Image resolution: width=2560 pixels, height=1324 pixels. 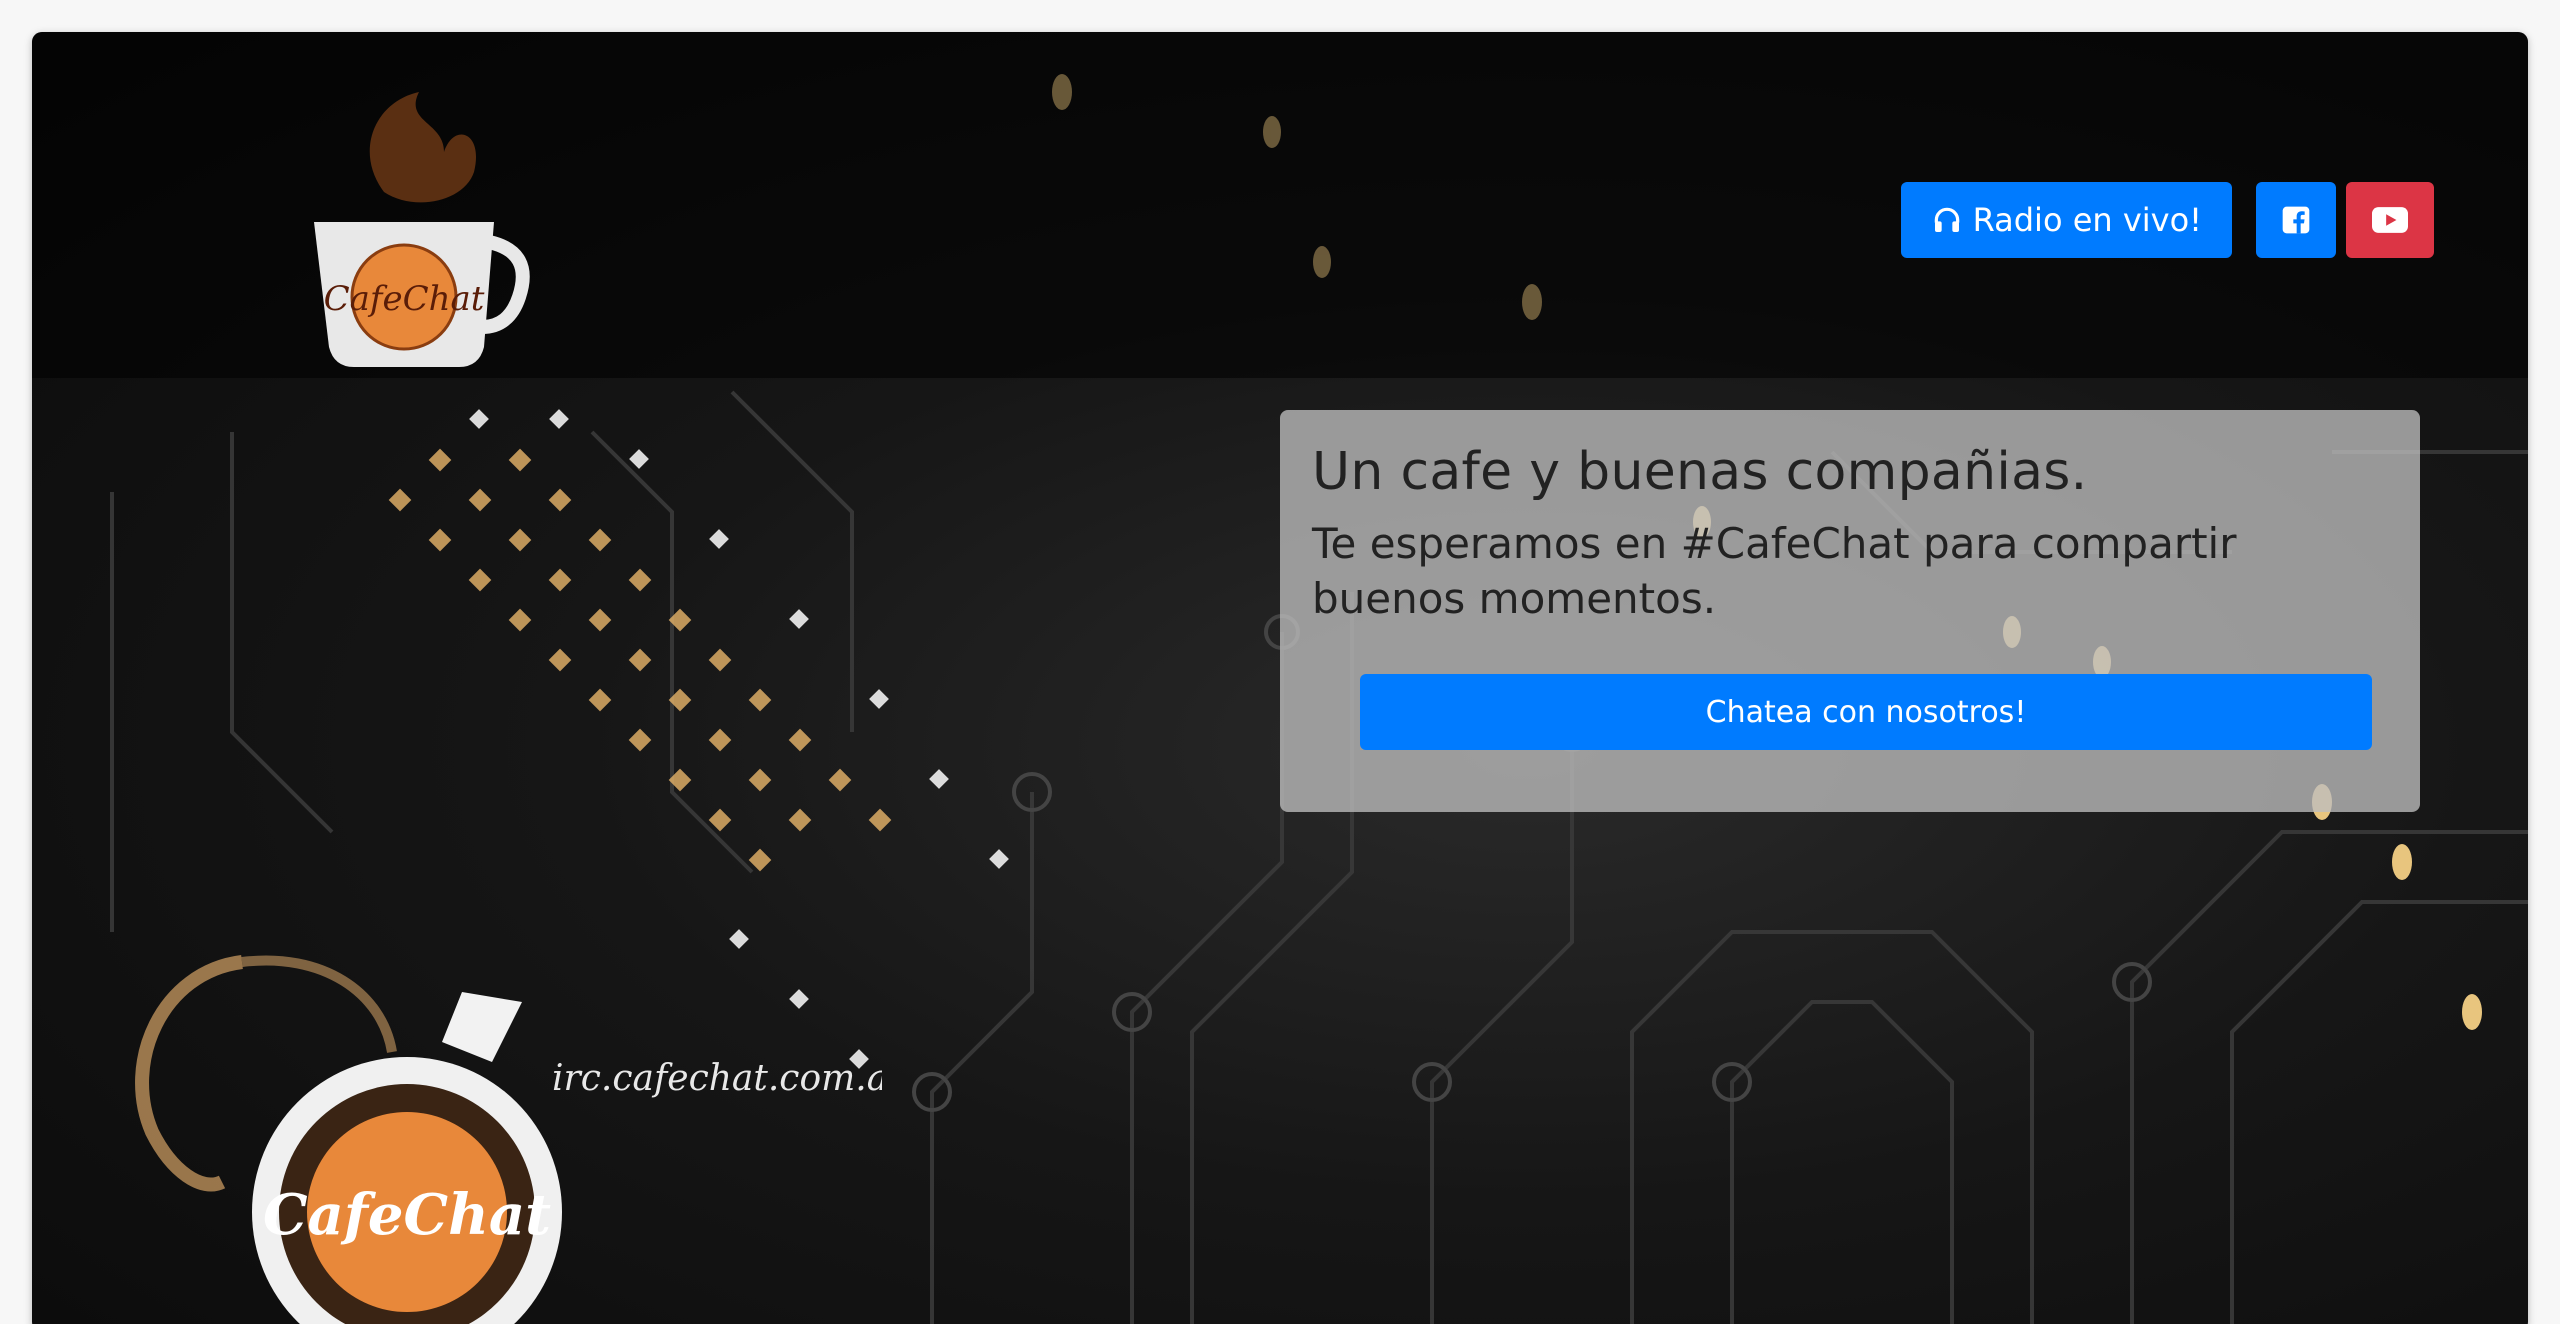 What do you see at coordinates (419, 227) in the screenshot?
I see `cafechat-logo: CafeChat` at bounding box center [419, 227].